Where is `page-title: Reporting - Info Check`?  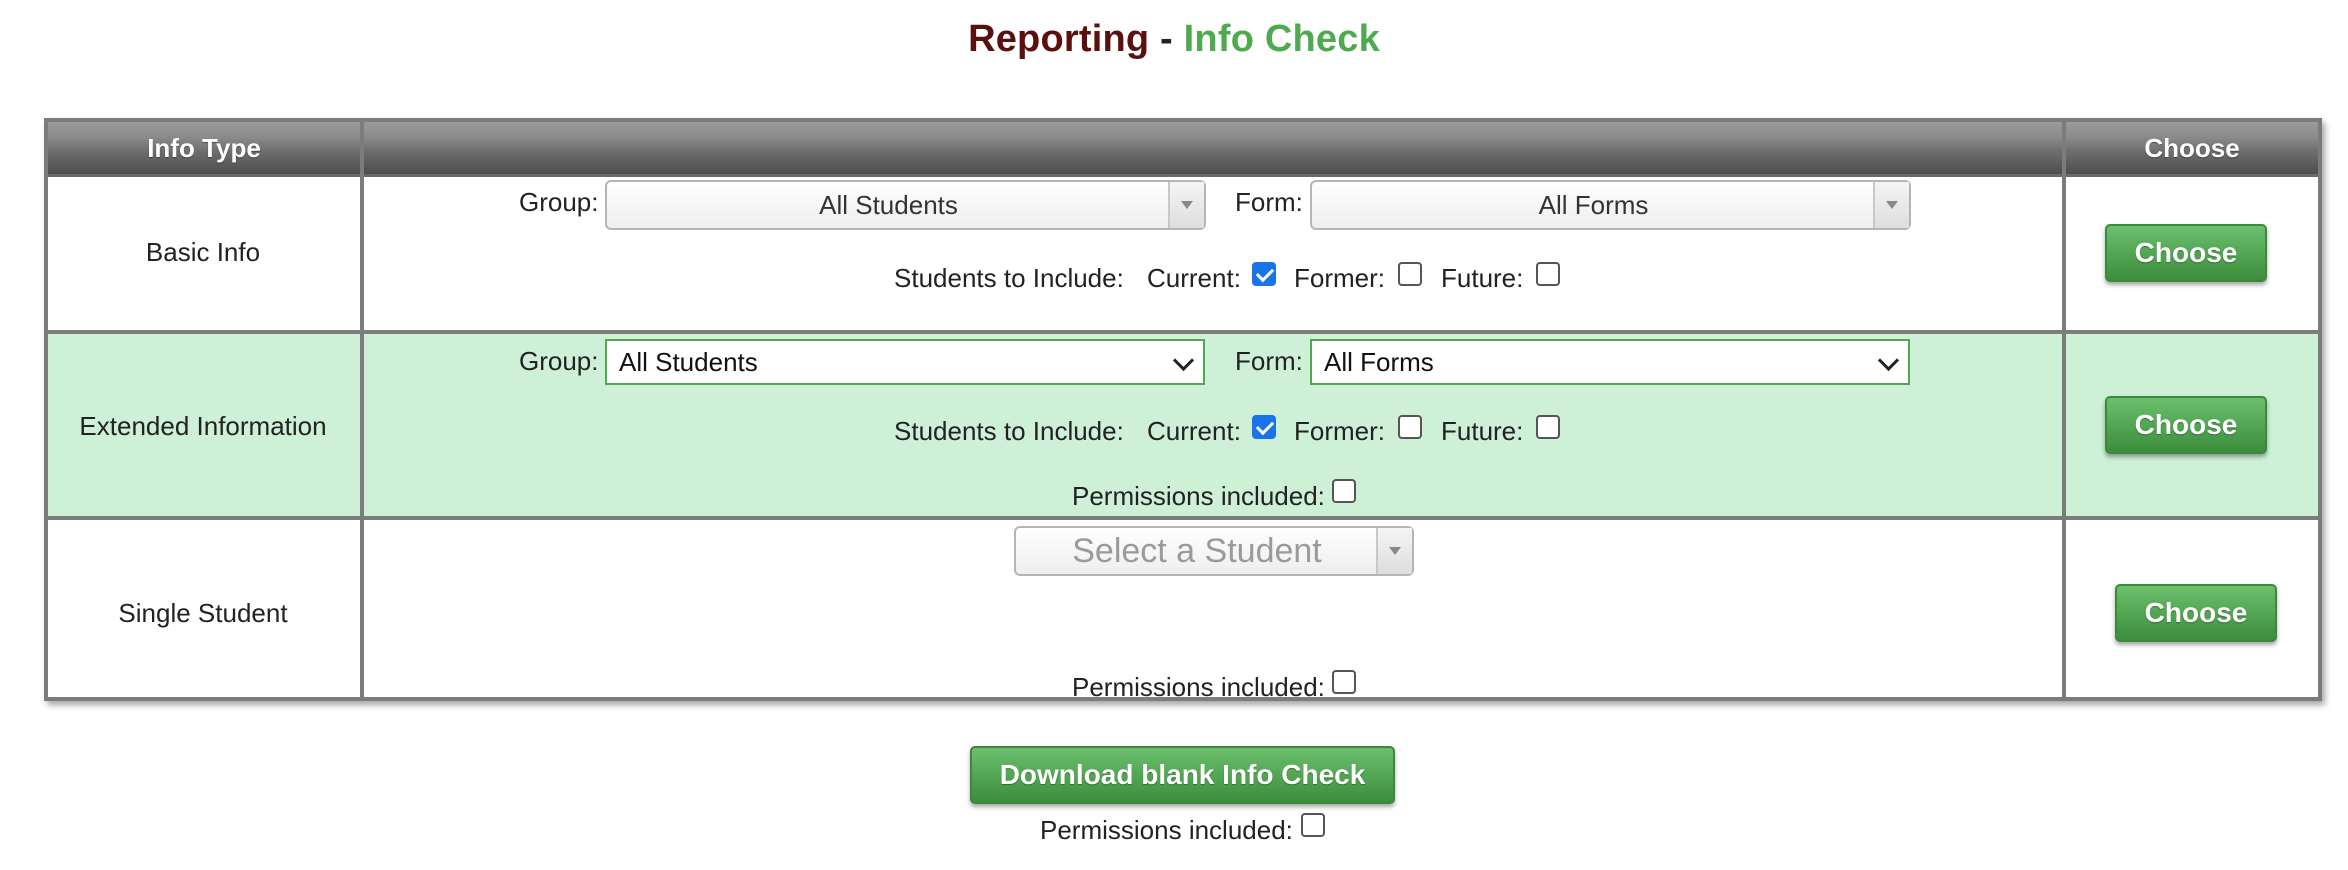
page-title: Reporting - Info Check is located at coordinates (1174, 39).